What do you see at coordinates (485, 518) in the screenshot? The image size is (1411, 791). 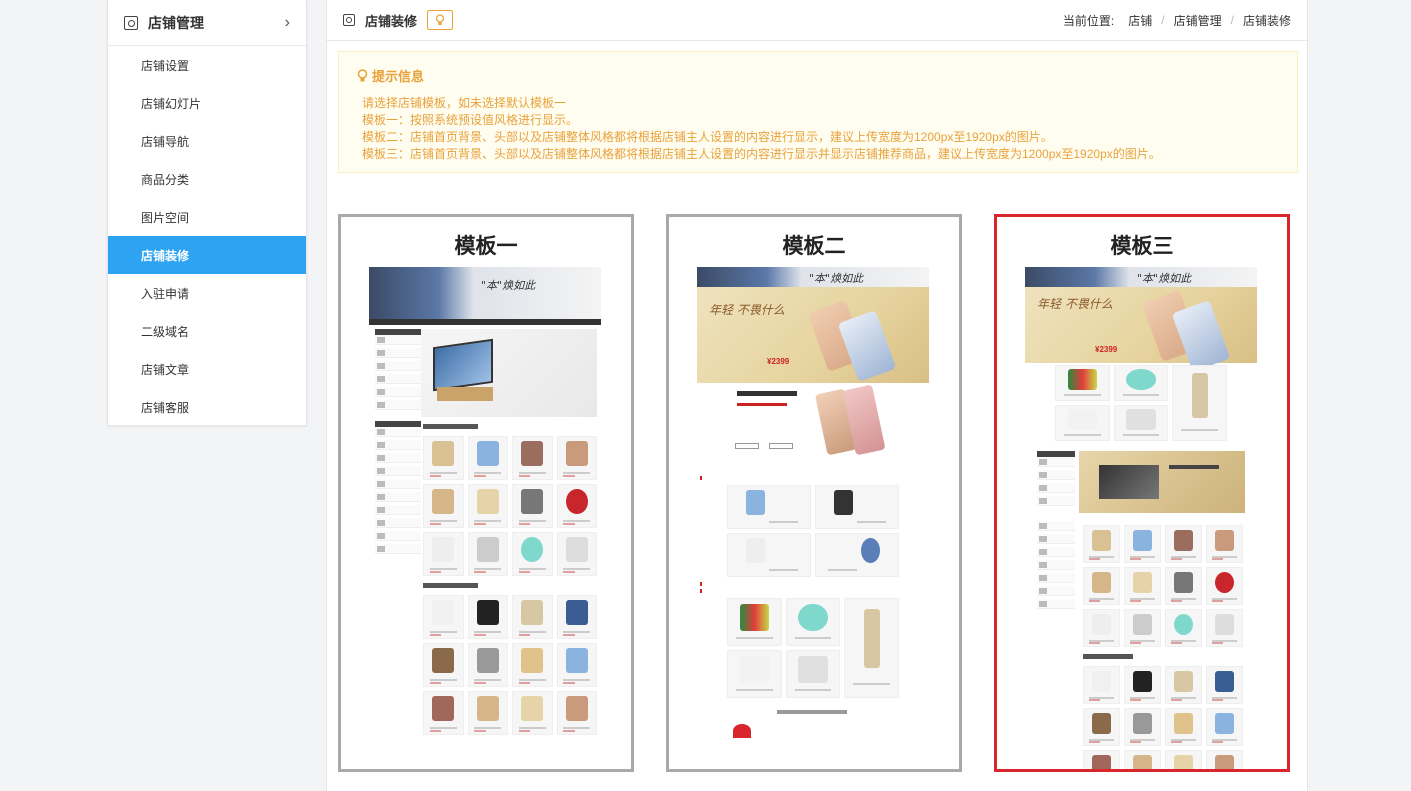 I see `template-preview-image: "本"焕如此` at bounding box center [485, 518].